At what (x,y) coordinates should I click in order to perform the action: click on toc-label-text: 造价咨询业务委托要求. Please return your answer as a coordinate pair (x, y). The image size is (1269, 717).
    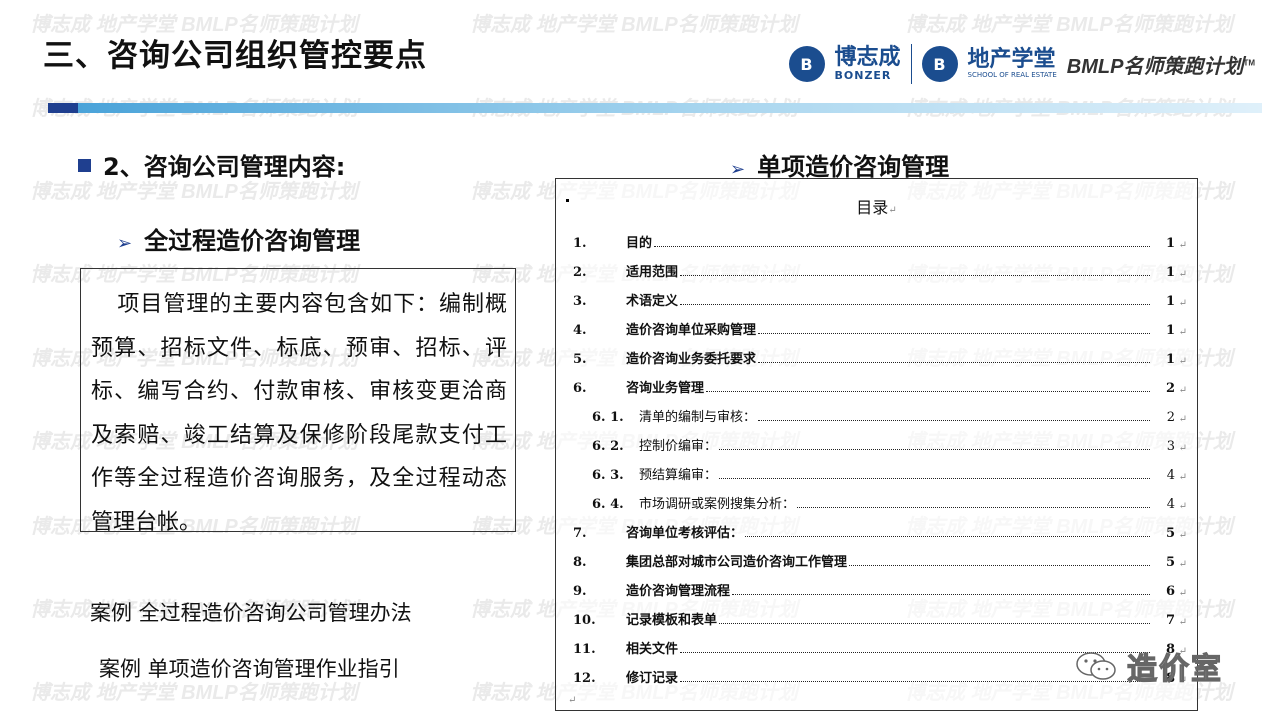
    Looking at the image, I should click on (691, 359).